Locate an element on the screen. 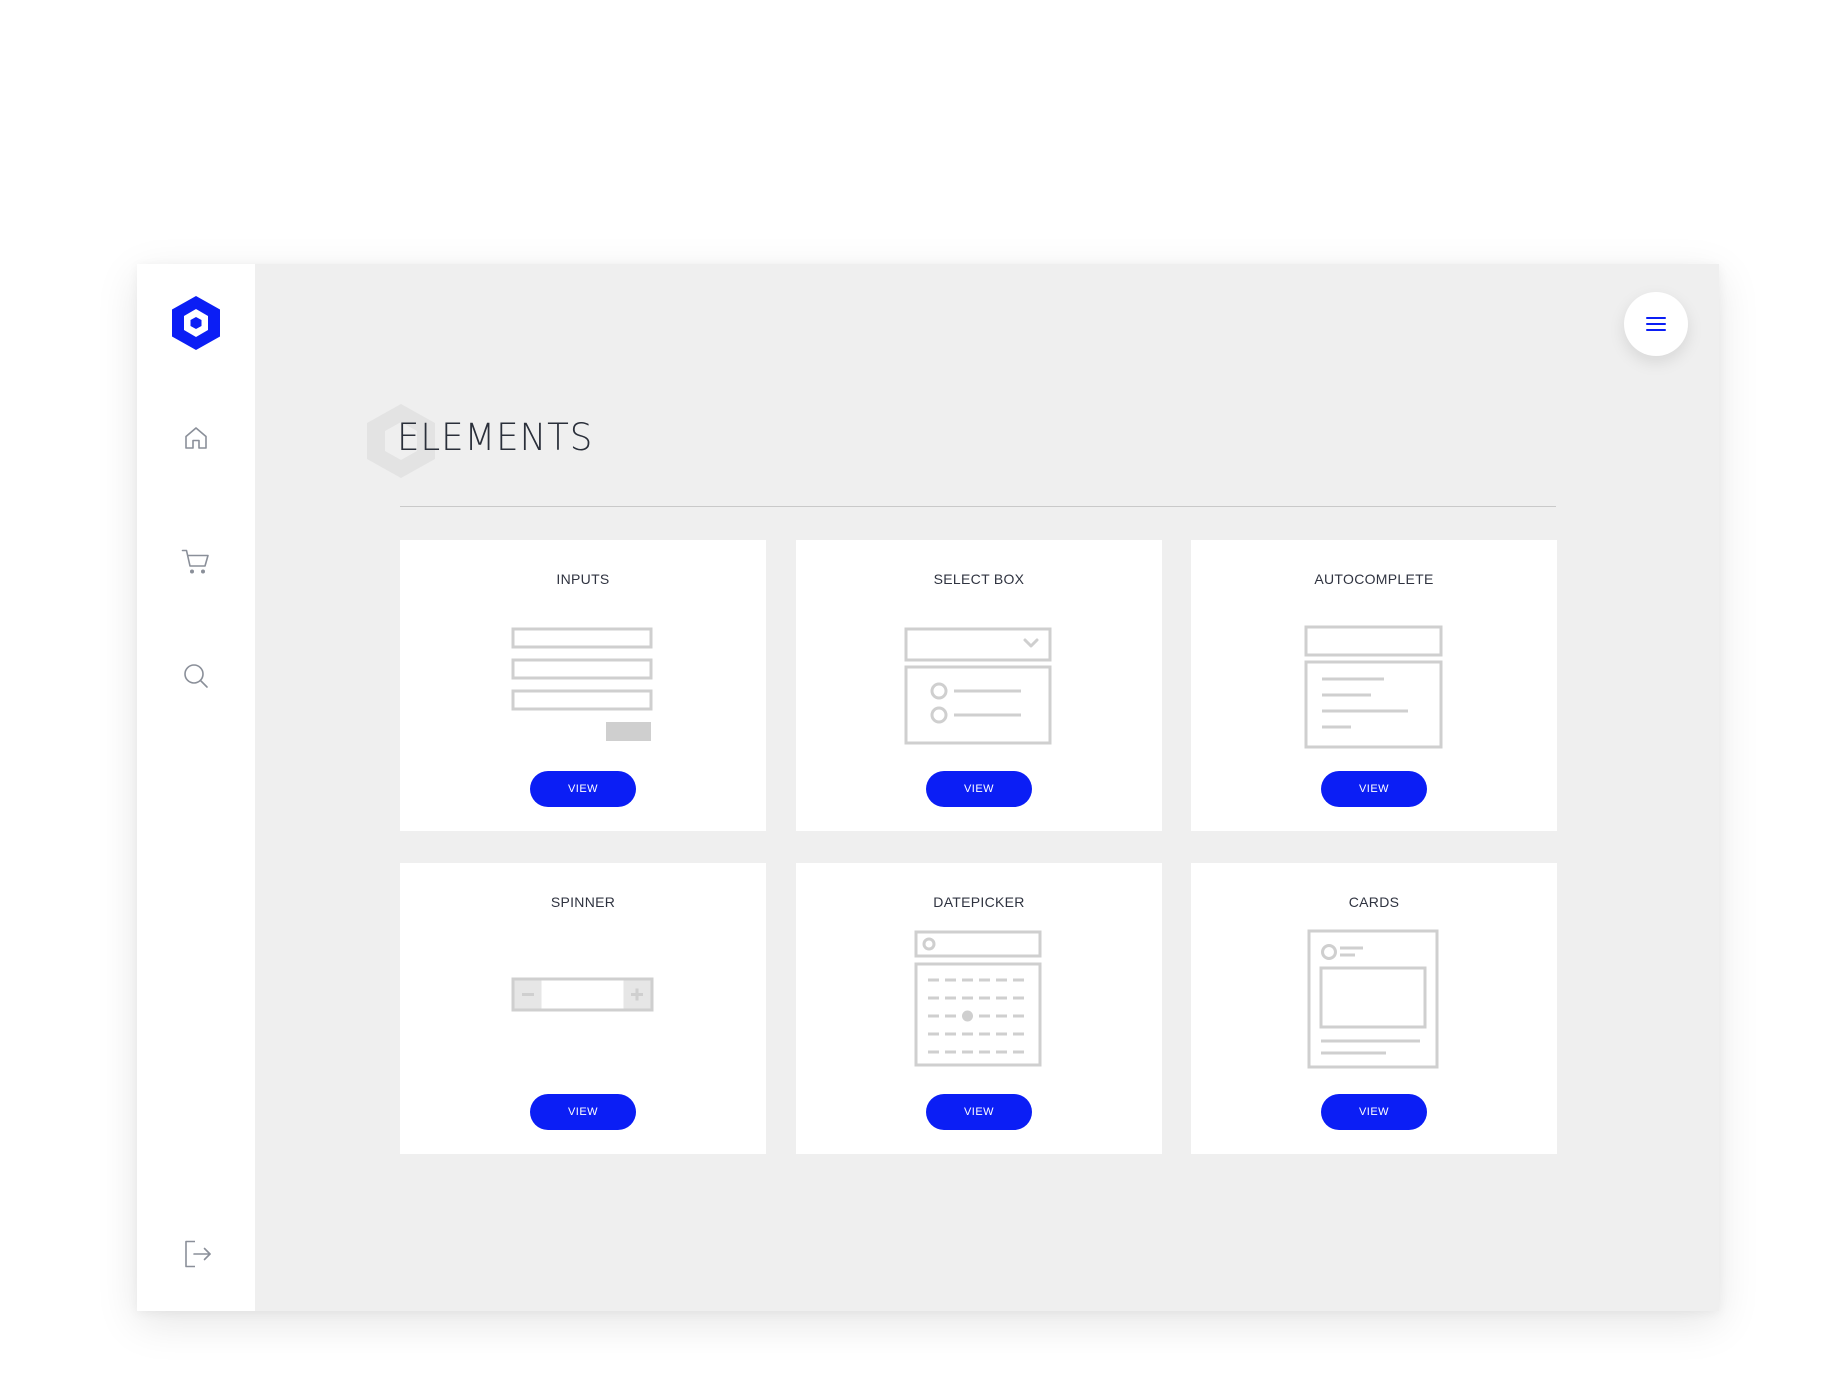  logout-button is located at coordinates (198, 1254).